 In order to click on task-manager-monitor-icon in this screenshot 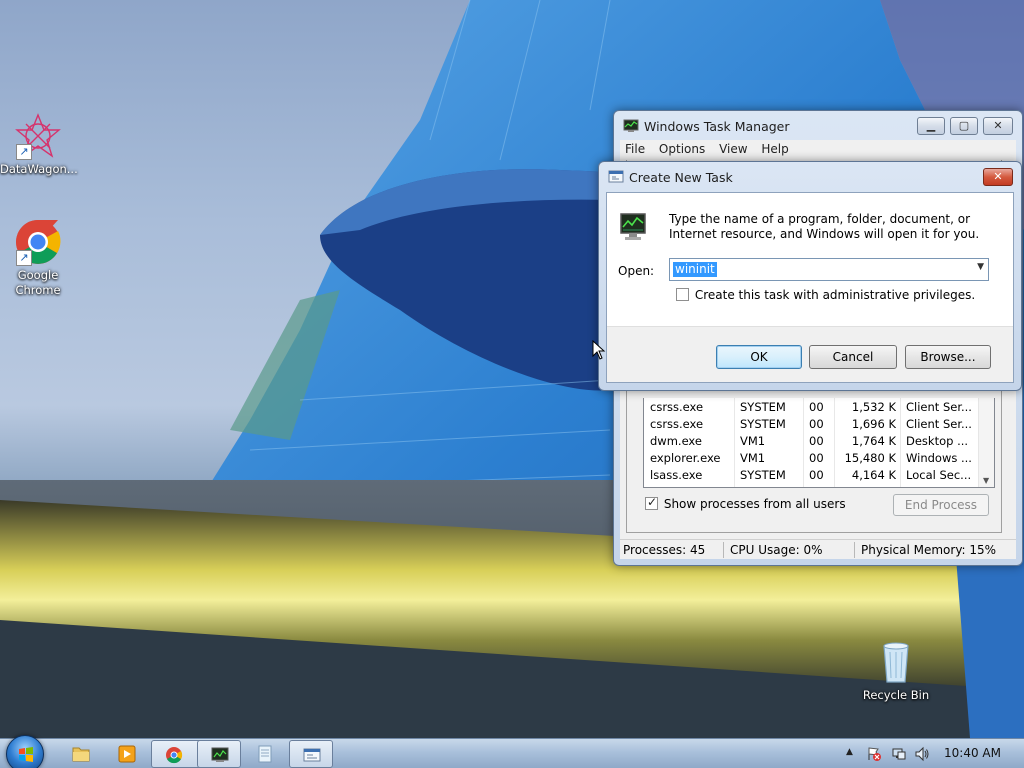, I will do `click(633, 226)`.